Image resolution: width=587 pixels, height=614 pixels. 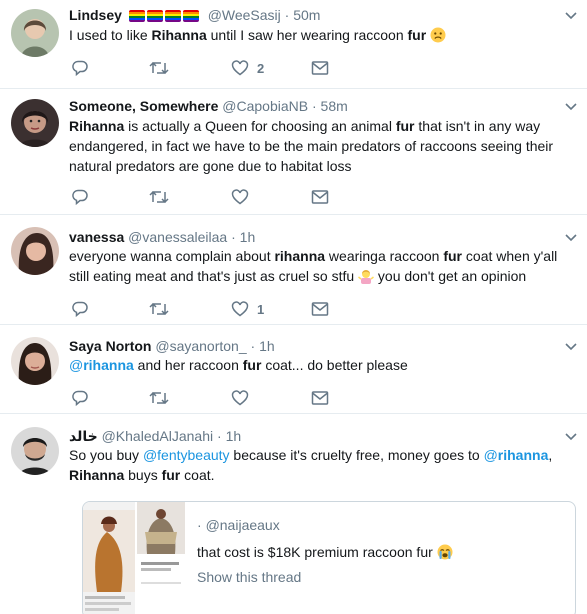 I want to click on show-thread-link: Show this thread, so click(x=249, y=577).